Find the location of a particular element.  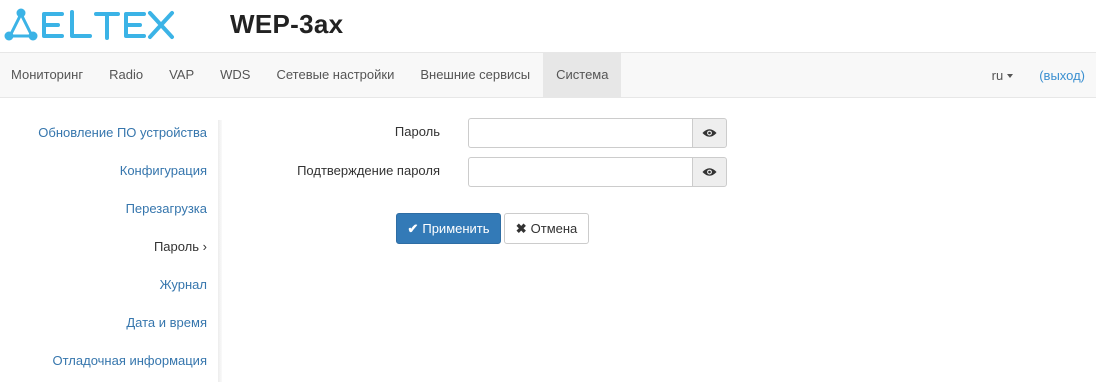

product-title: WEP-3ax is located at coordinates (287, 24).